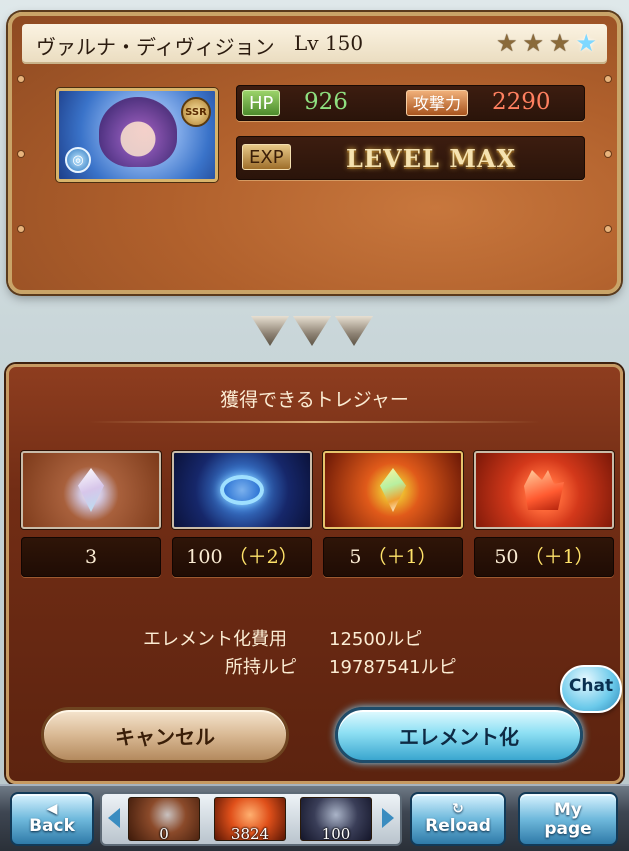 This screenshot has height=851, width=629. Describe the element at coordinates (329, 43) in the screenshot. I see `character-level: Lv 150` at that location.